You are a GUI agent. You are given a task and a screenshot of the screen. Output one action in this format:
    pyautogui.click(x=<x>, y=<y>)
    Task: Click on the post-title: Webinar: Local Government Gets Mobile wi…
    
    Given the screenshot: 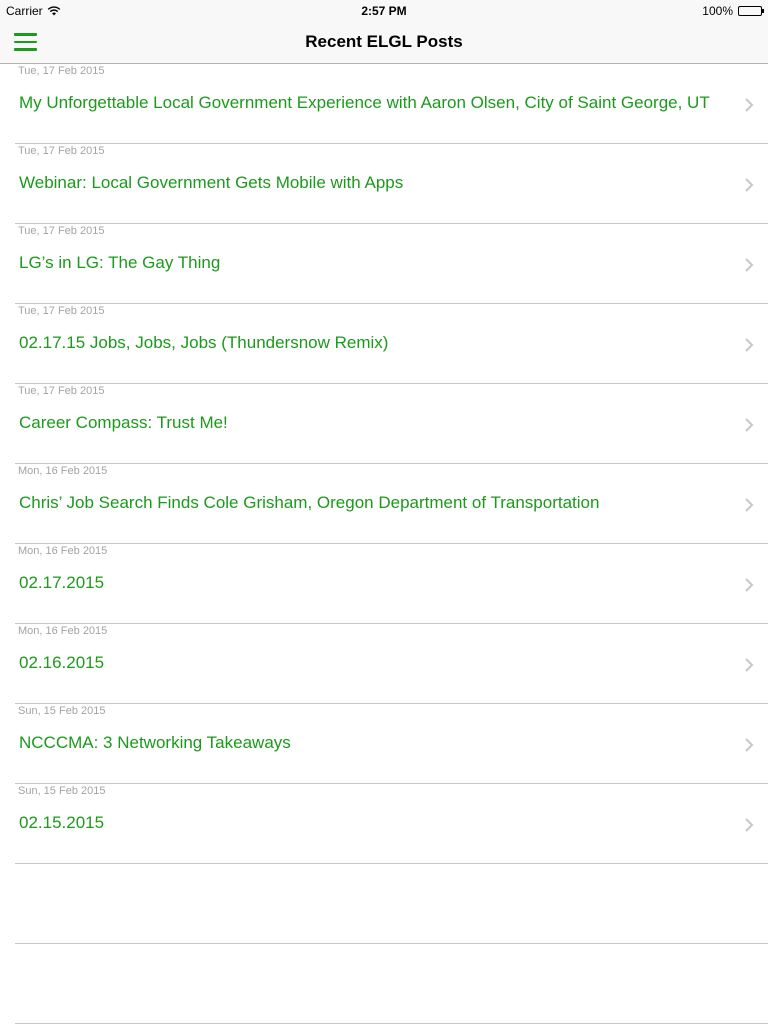 What is the action you would take?
    pyautogui.click(x=211, y=183)
    